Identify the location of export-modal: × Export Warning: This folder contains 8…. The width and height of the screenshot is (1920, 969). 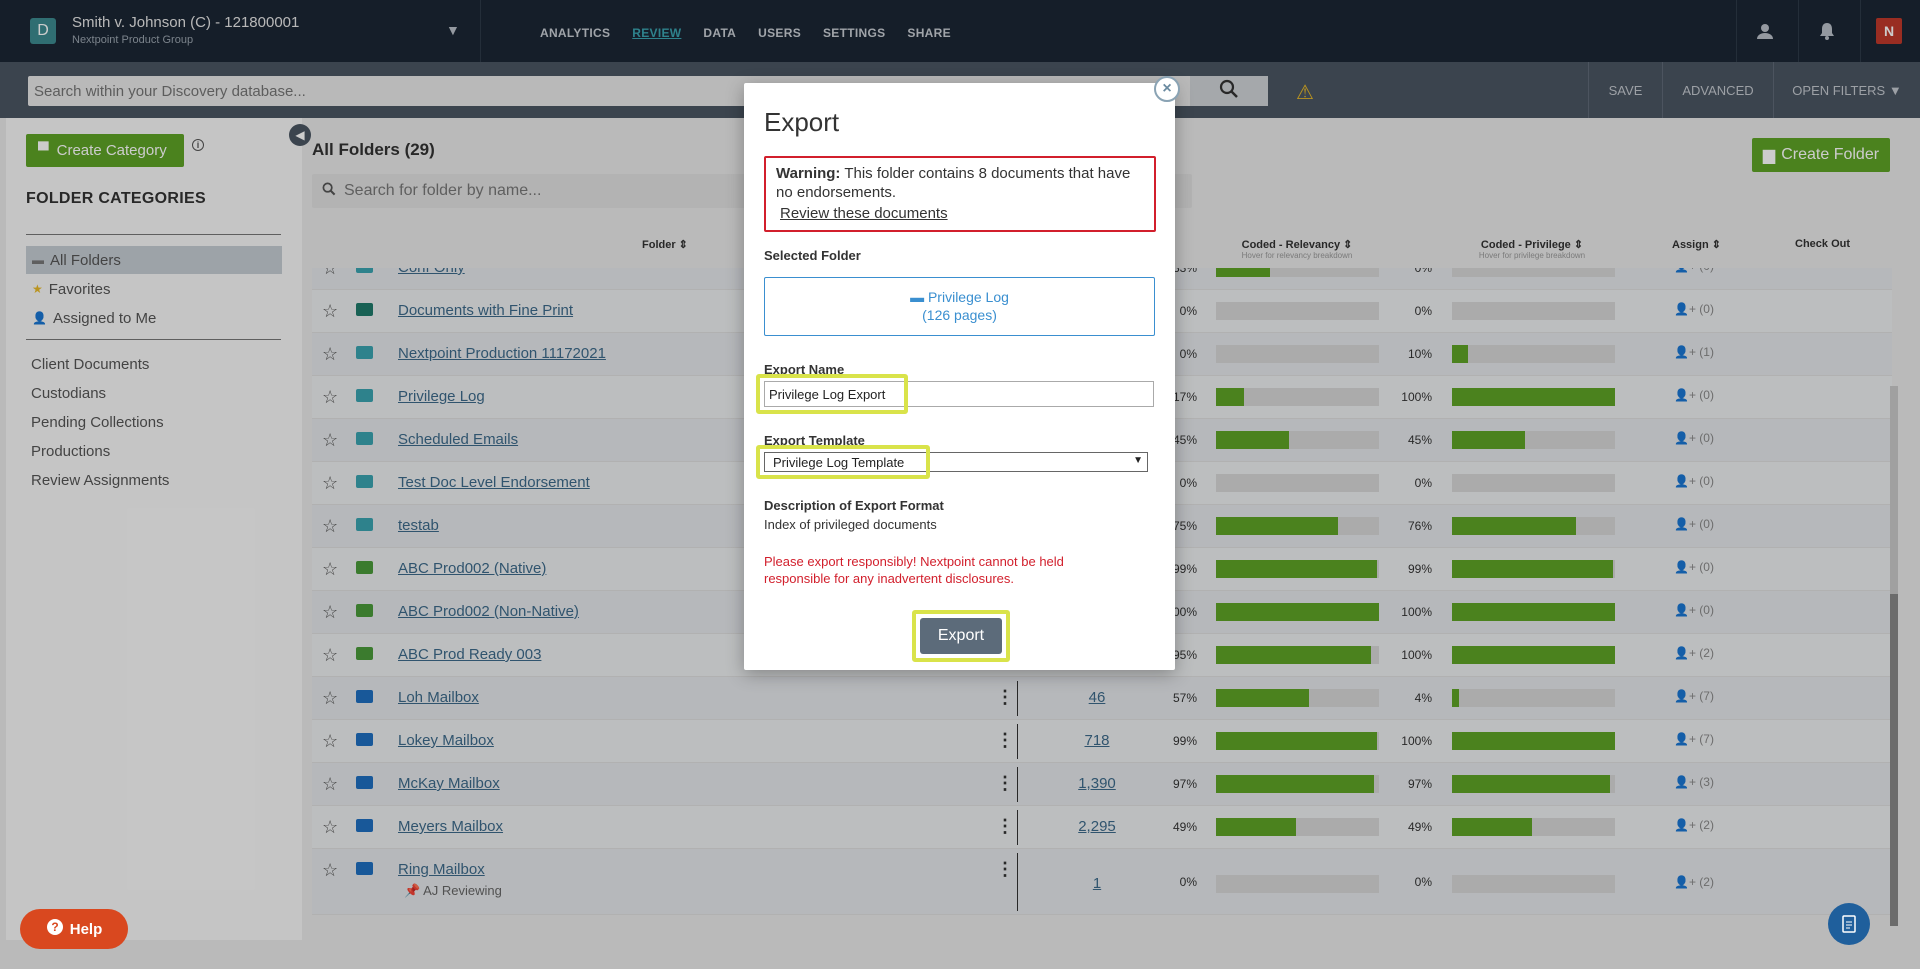
(962, 373).